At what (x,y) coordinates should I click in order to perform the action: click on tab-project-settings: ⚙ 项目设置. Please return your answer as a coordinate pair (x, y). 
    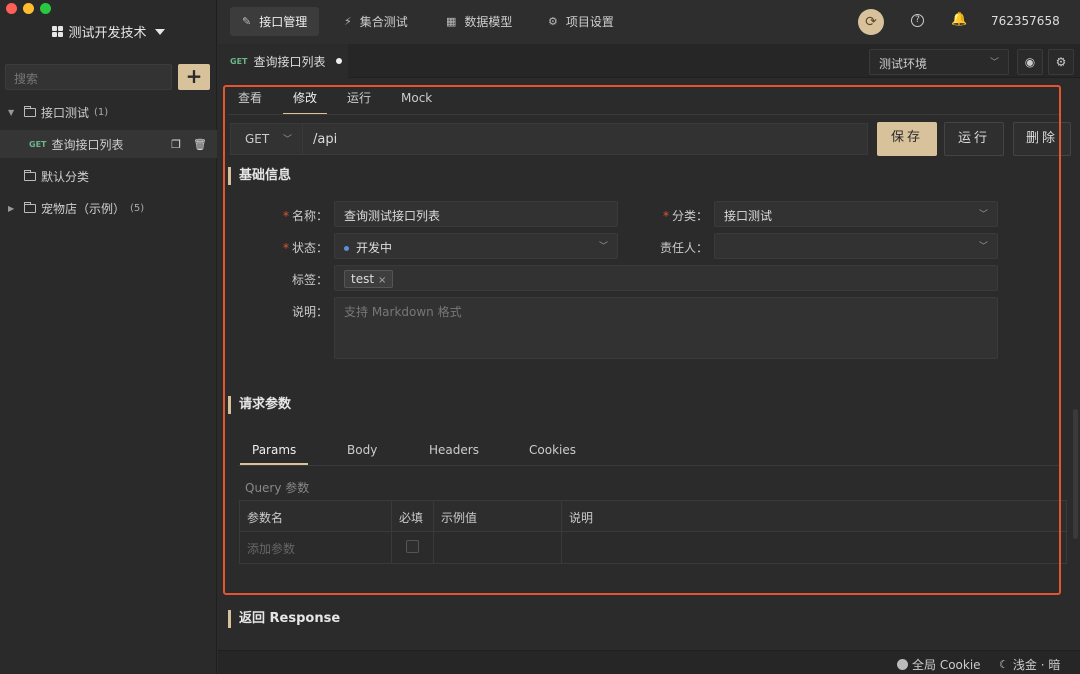
    Looking at the image, I should click on (581, 21).